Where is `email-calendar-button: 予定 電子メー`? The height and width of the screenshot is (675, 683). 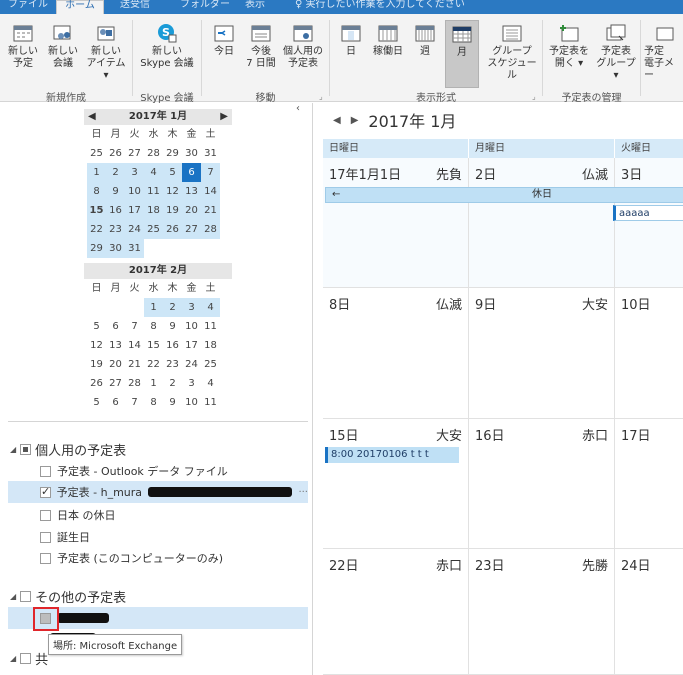
email-calendar-button: 予定 電子メー is located at coordinates (663, 52).